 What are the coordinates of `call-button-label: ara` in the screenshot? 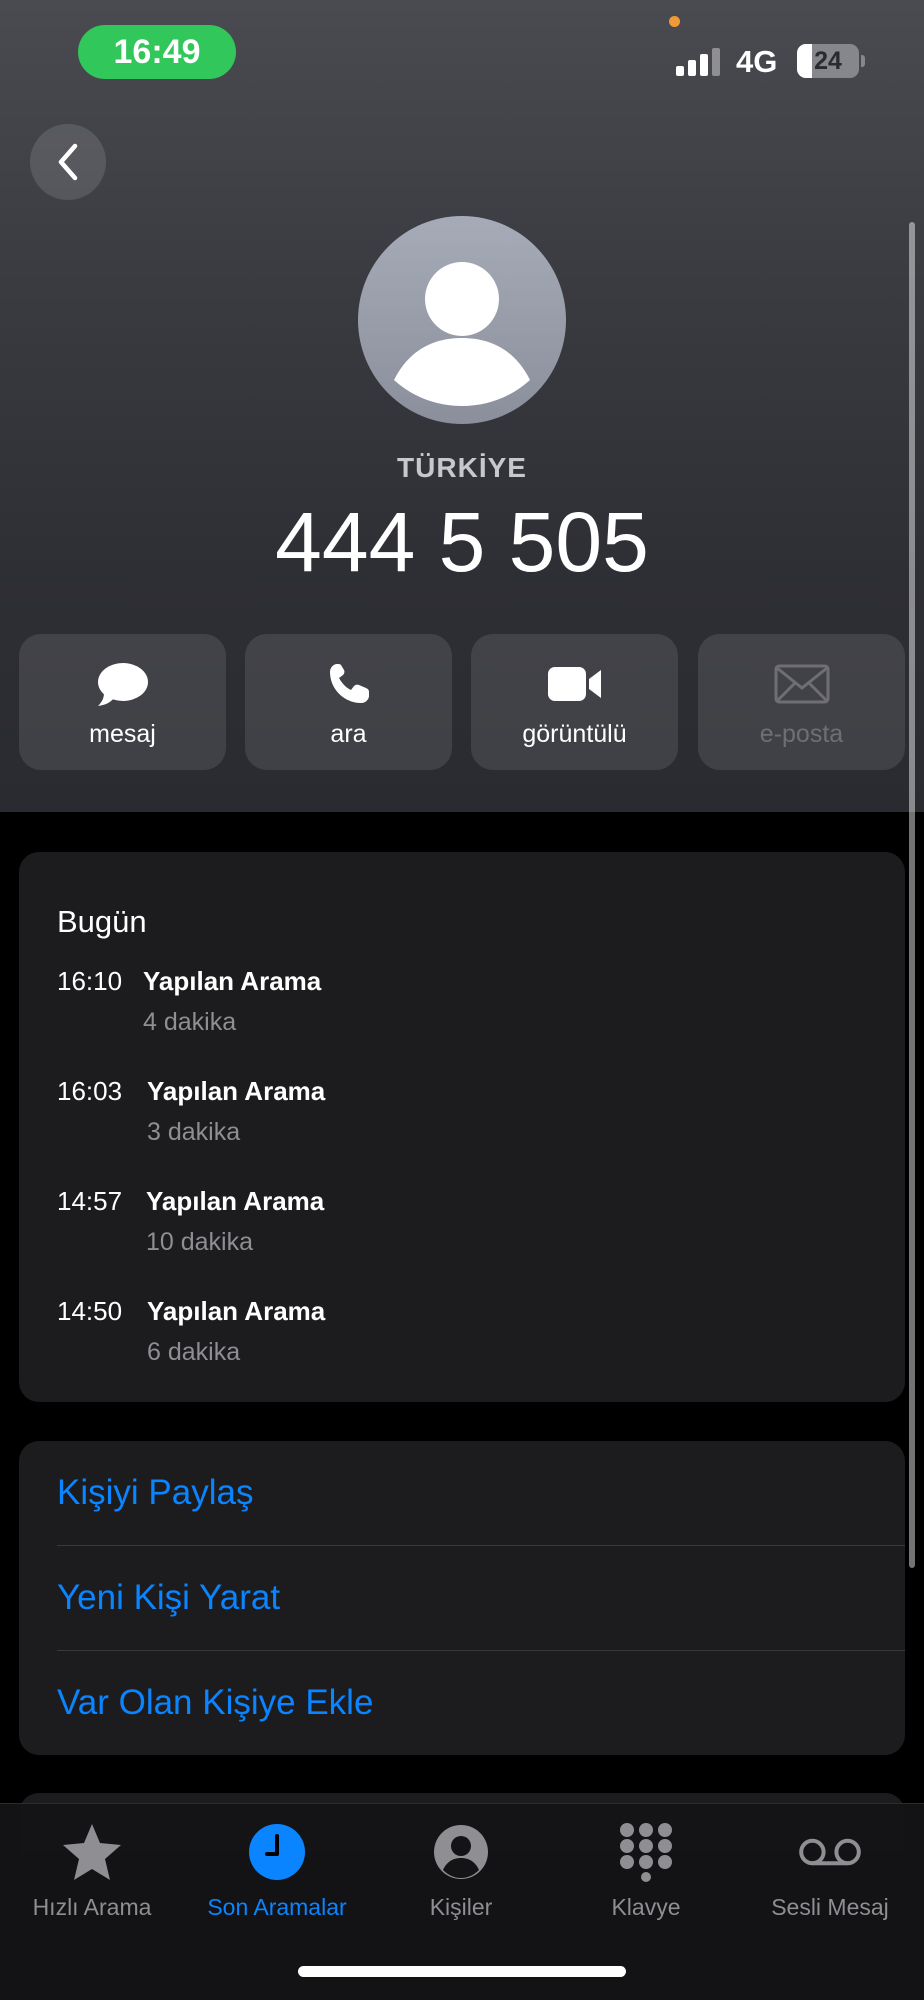 It's located at (348, 734).